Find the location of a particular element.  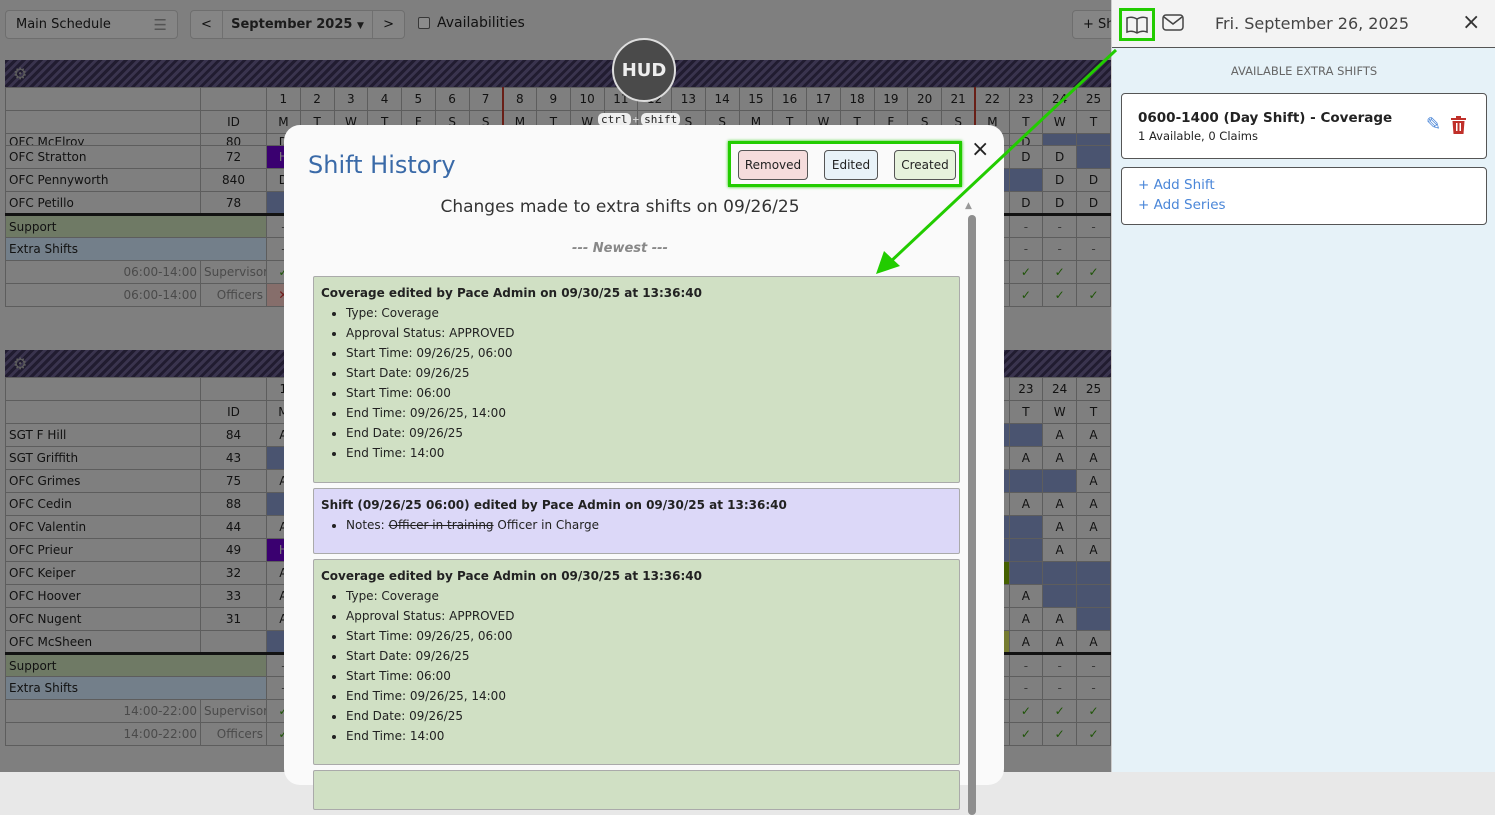

notes-label: Notes: is located at coordinates (365, 525).